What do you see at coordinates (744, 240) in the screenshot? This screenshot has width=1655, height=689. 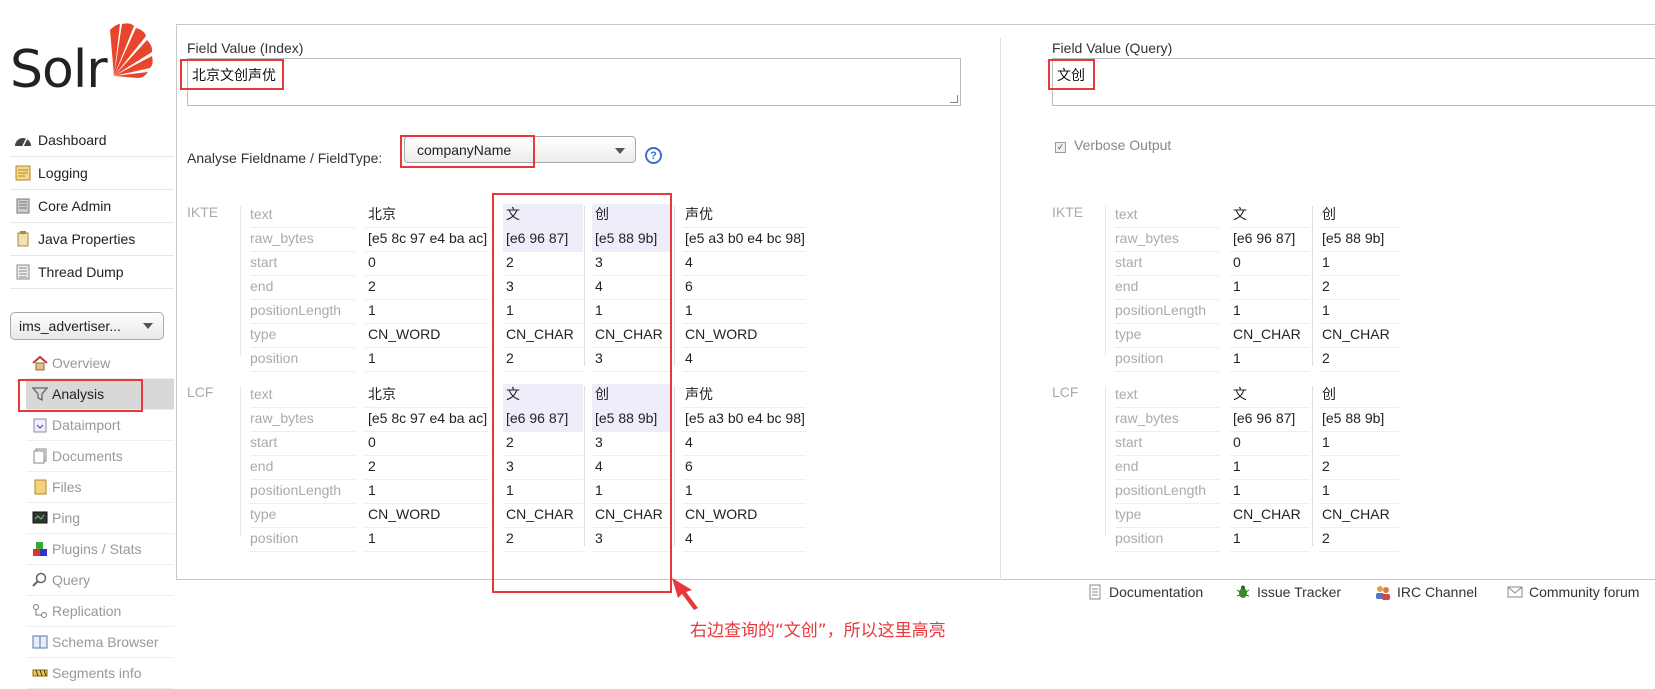 I see `token-raw-bytes: [e5 a3 b0 e4 bc 98]` at bounding box center [744, 240].